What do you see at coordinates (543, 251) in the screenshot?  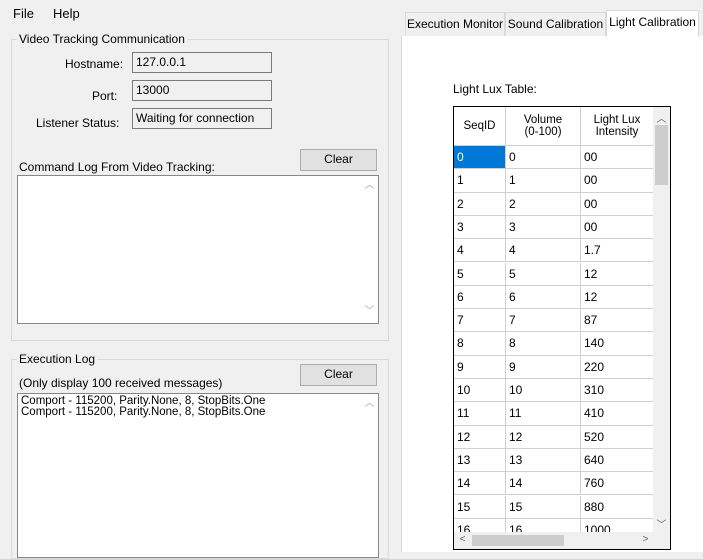 I see `cell-volume: 4` at bounding box center [543, 251].